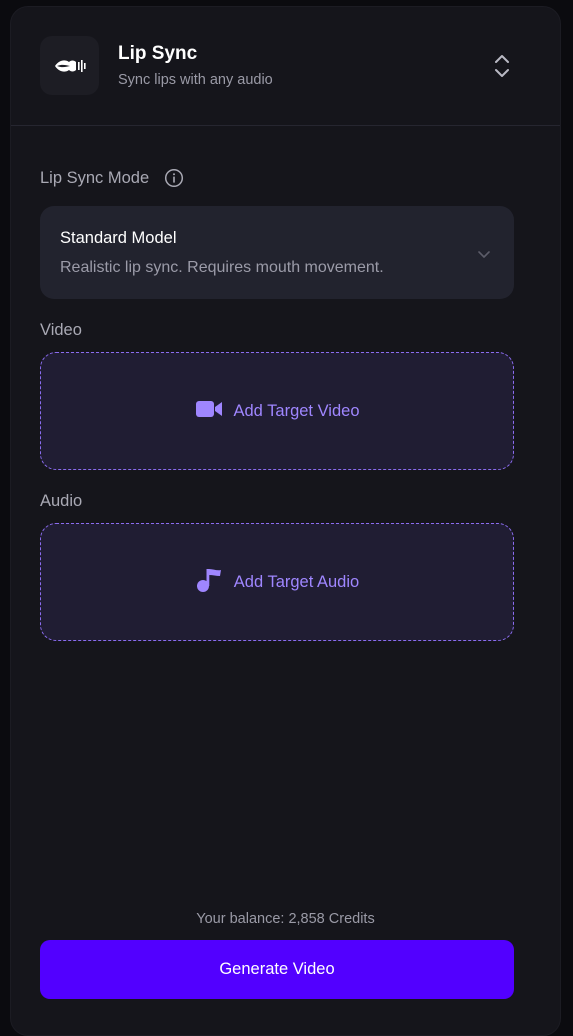 The image size is (573, 1036). Describe the element at coordinates (285, 919) in the screenshot. I see `credits-balance: Your balance: 2,858 Credits` at that location.